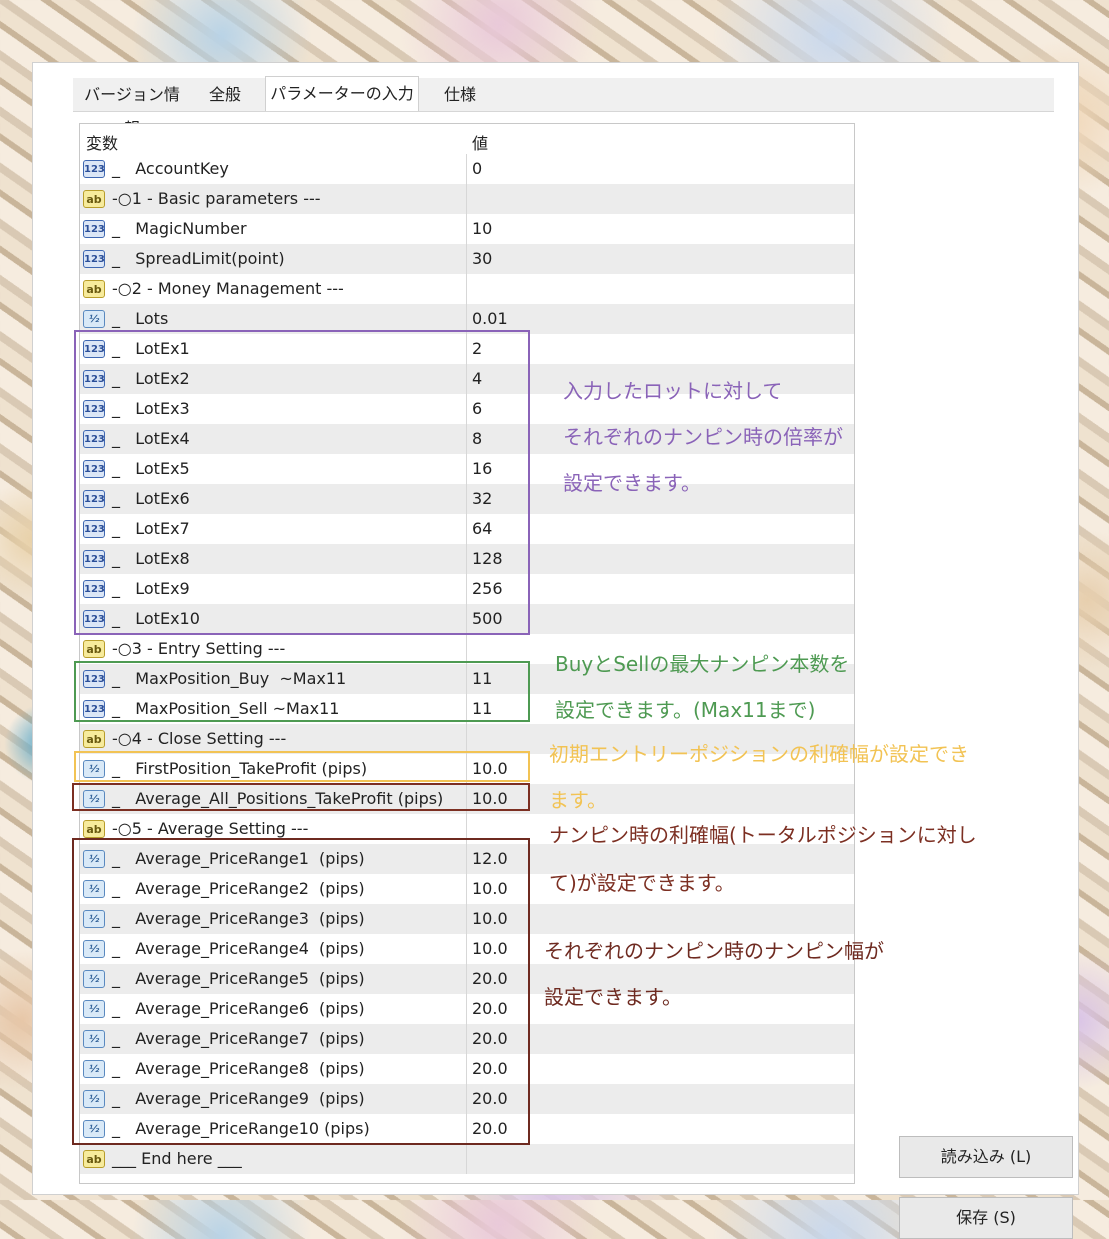 The height and width of the screenshot is (1239, 1109). I want to click on parameter-name: _ Lots, so click(140, 318).